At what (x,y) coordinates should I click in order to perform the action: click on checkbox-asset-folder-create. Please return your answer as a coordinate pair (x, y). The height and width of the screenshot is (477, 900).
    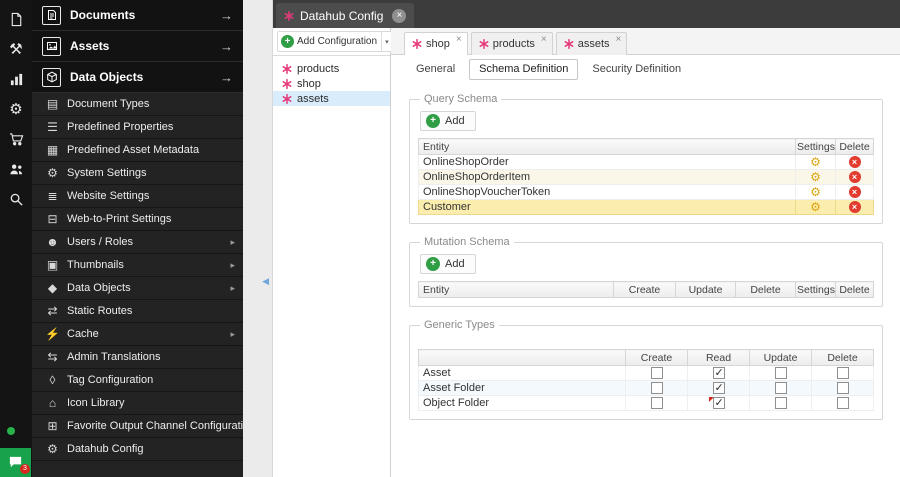
    Looking at the image, I should click on (656, 388).